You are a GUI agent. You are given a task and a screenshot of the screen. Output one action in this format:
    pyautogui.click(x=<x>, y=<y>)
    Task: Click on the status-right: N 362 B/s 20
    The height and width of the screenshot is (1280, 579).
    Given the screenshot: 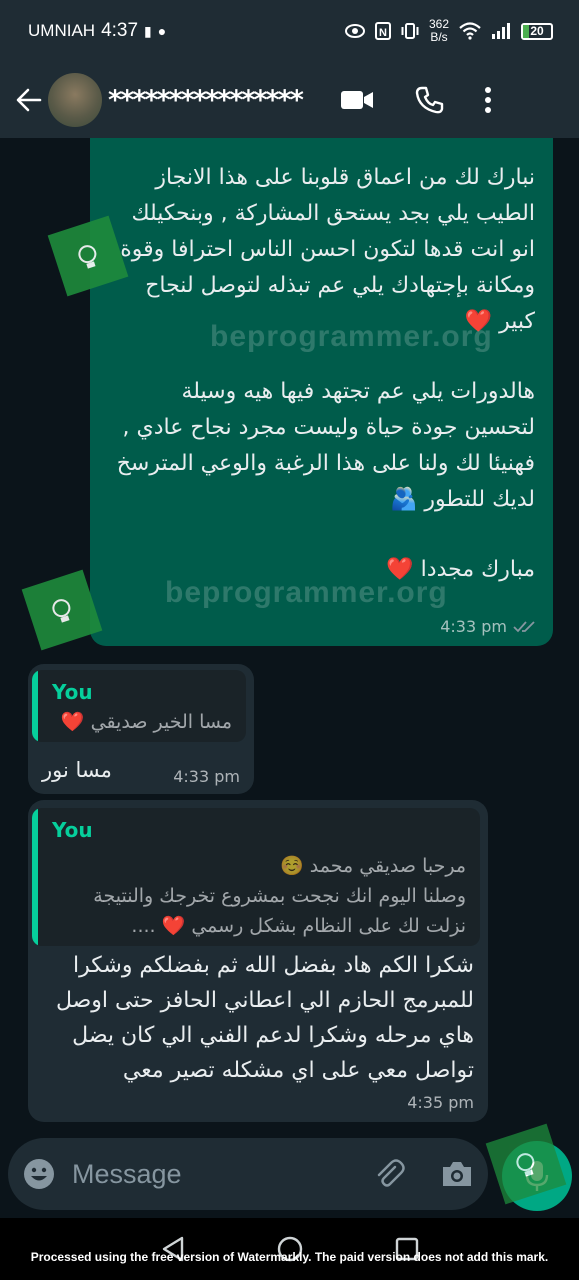 What is the action you would take?
    pyautogui.click(x=448, y=31)
    